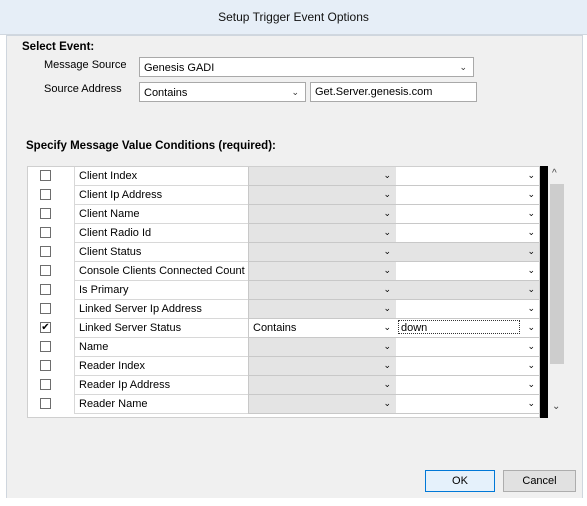 The image size is (587, 506). What do you see at coordinates (166, 93) in the screenshot?
I see `source-address-operator-value: Contains` at bounding box center [166, 93].